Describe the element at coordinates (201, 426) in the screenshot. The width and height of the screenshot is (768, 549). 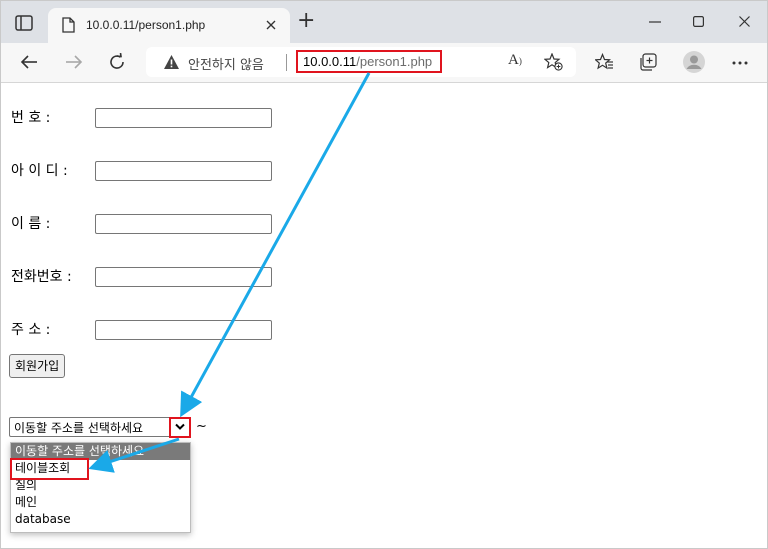
I see `select-suffix: ~` at that location.